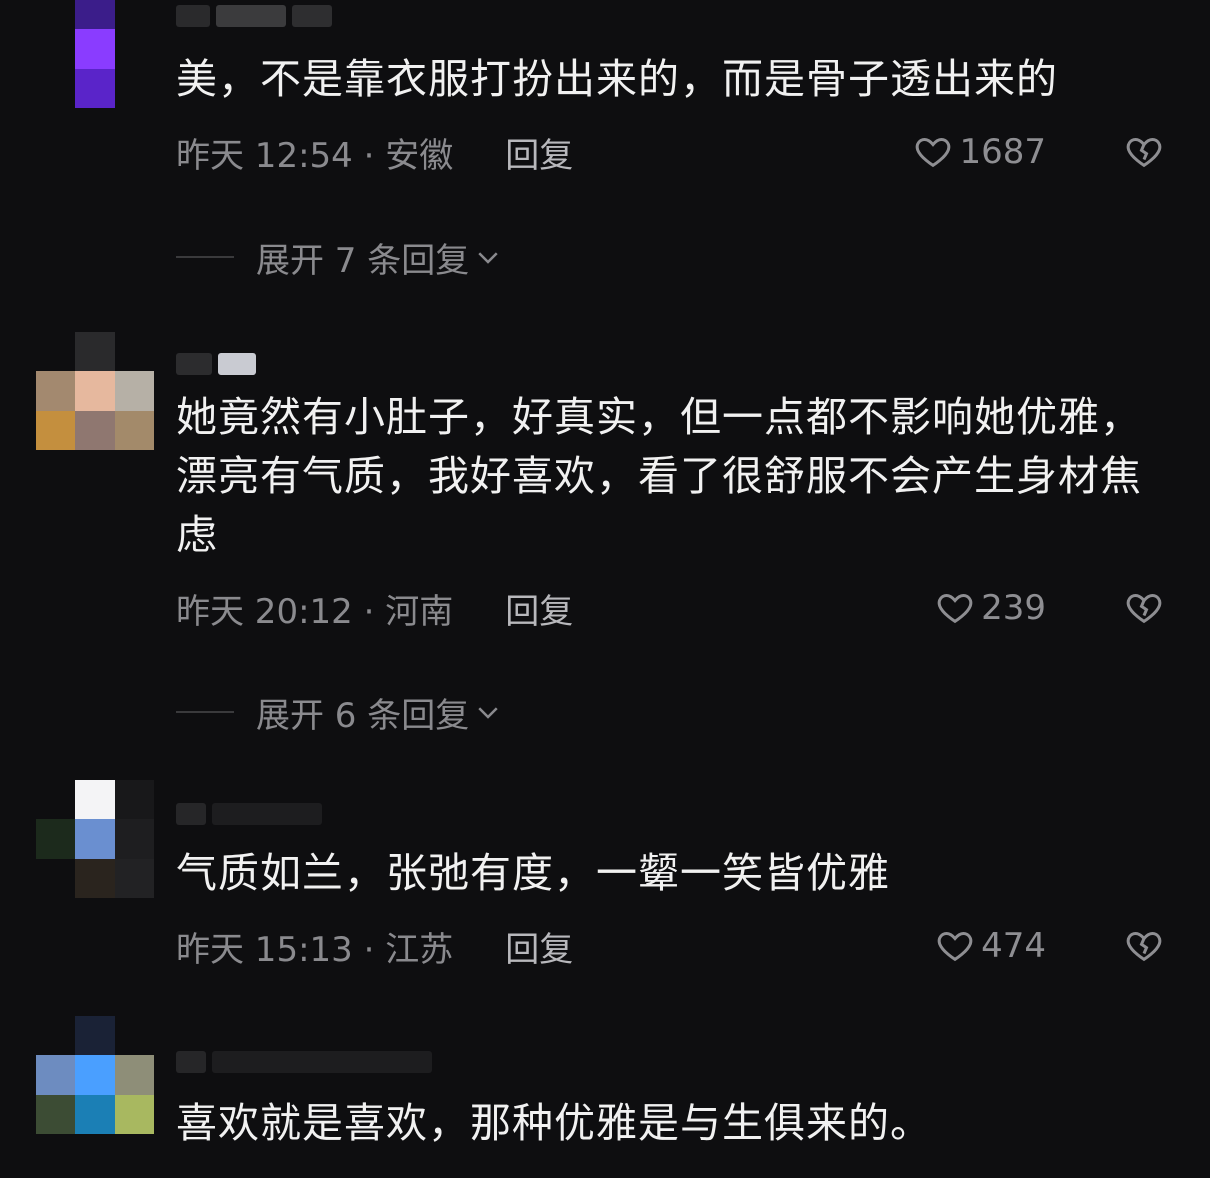 The width and height of the screenshot is (1210, 1178). Describe the element at coordinates (363, 260) in the screenshot. I see `expand-replies-label: 展开 7 条回复` at that location.